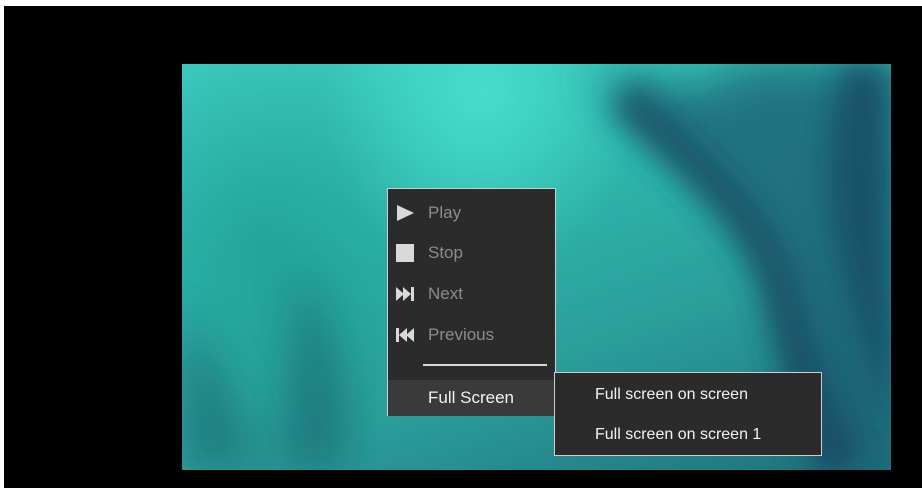  Describe the element at coordinates (471, 213) in the screenshot. I see `menu-item-play: Play` at that location.